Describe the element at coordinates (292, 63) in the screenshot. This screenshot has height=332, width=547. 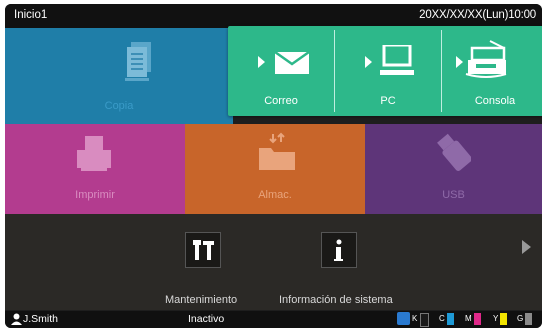
I see `envelope-icon` at that location.